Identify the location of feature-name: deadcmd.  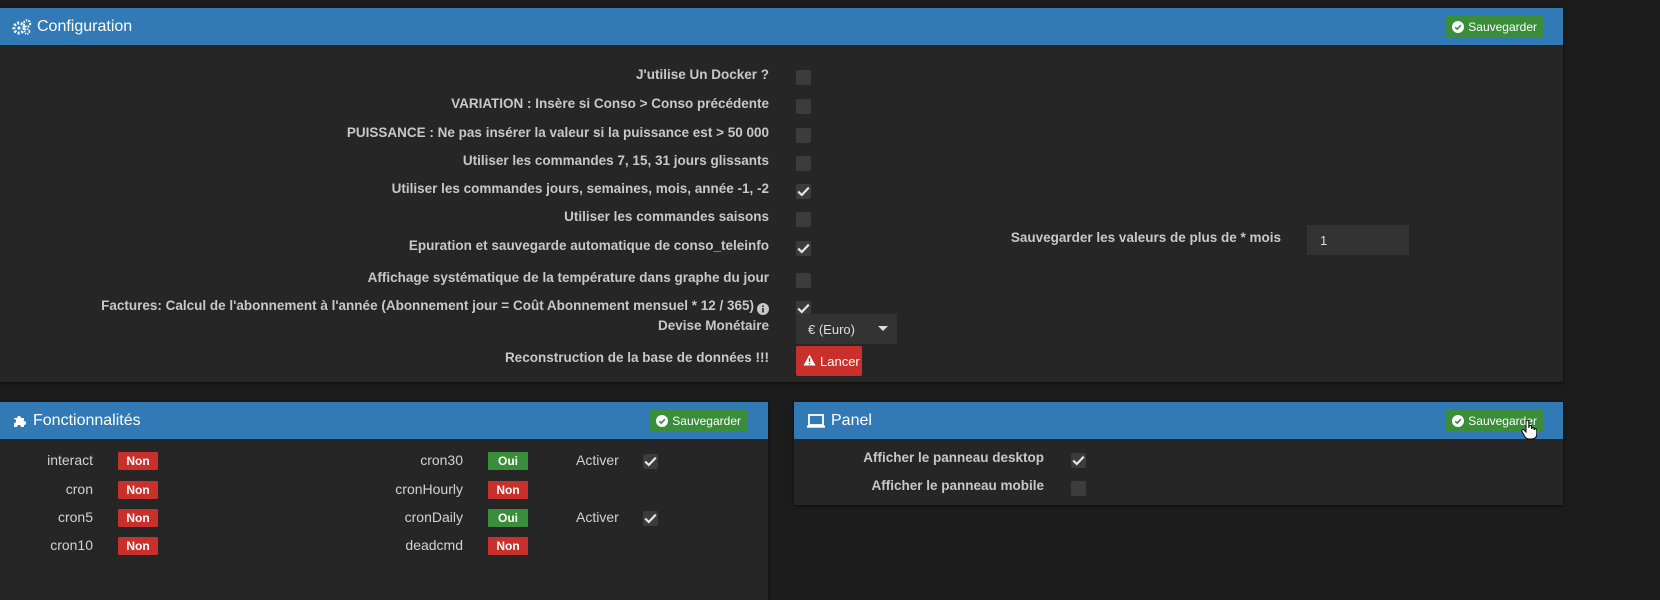
(434, 545).